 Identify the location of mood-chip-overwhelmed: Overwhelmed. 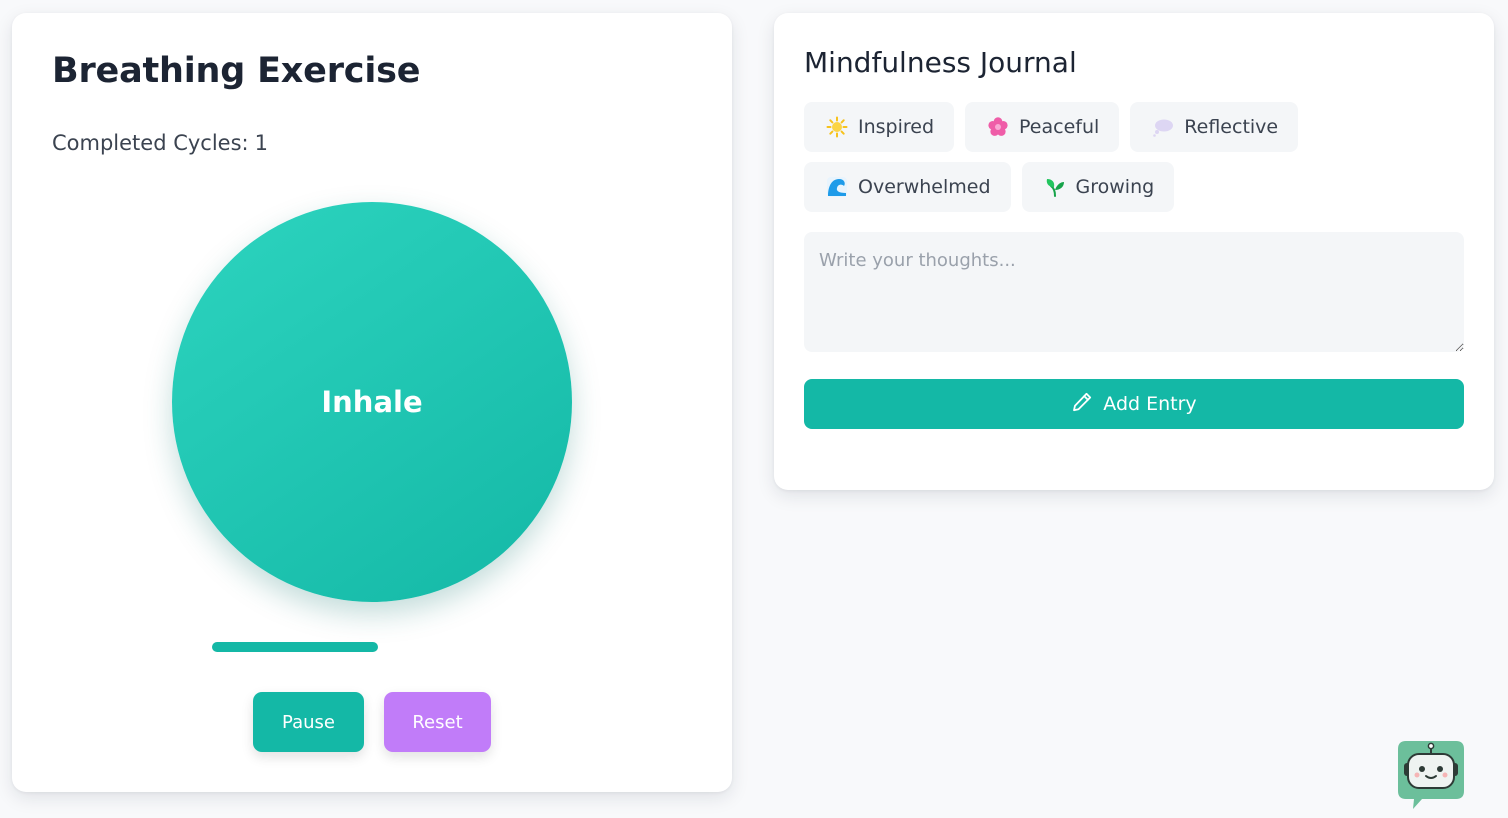
(907, 187).